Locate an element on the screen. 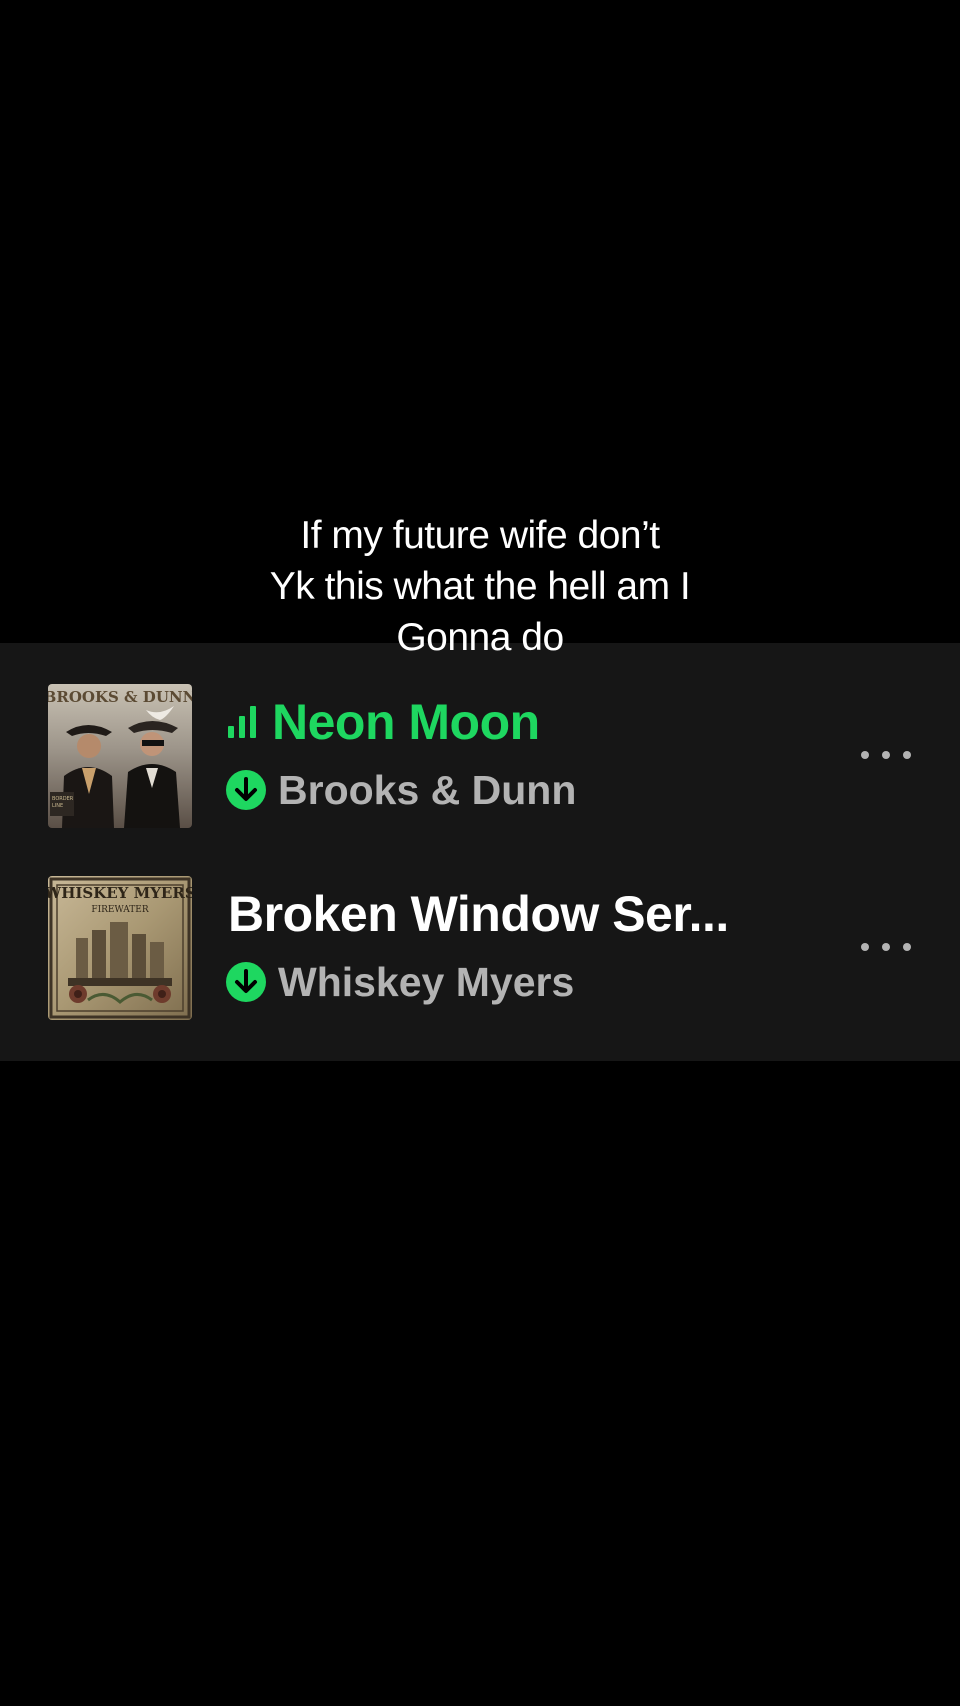  equalizer-bars-icon is located at coordinates (242, 722).